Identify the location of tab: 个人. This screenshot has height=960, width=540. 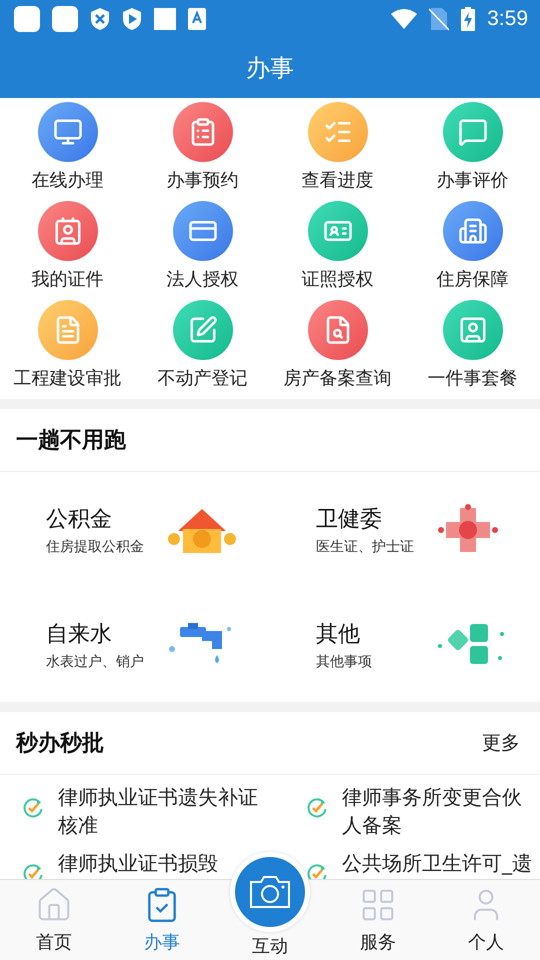
(486, 920).